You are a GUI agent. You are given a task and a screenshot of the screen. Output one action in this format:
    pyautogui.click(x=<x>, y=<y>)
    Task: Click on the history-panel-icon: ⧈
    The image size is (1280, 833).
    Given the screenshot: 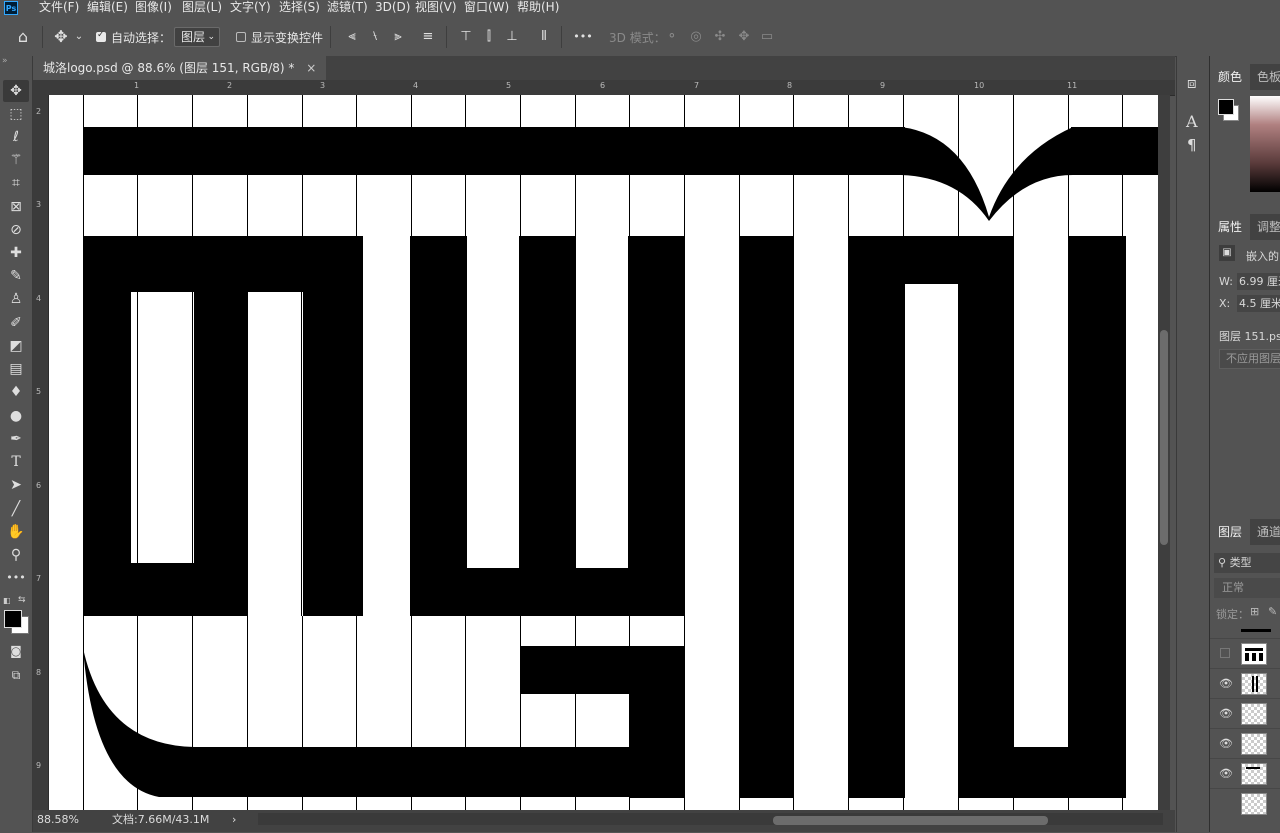 What is the action you would take?
    pyautogui.click(x=1192, y=83)
    